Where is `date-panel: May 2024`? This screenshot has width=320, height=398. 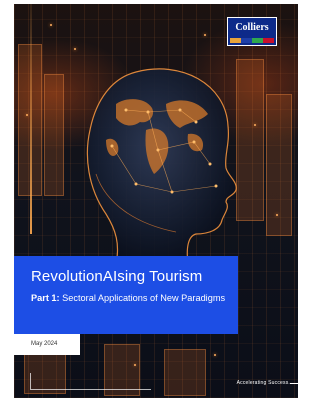 date-panel: May 2024 is located at coordinates (47, 344).